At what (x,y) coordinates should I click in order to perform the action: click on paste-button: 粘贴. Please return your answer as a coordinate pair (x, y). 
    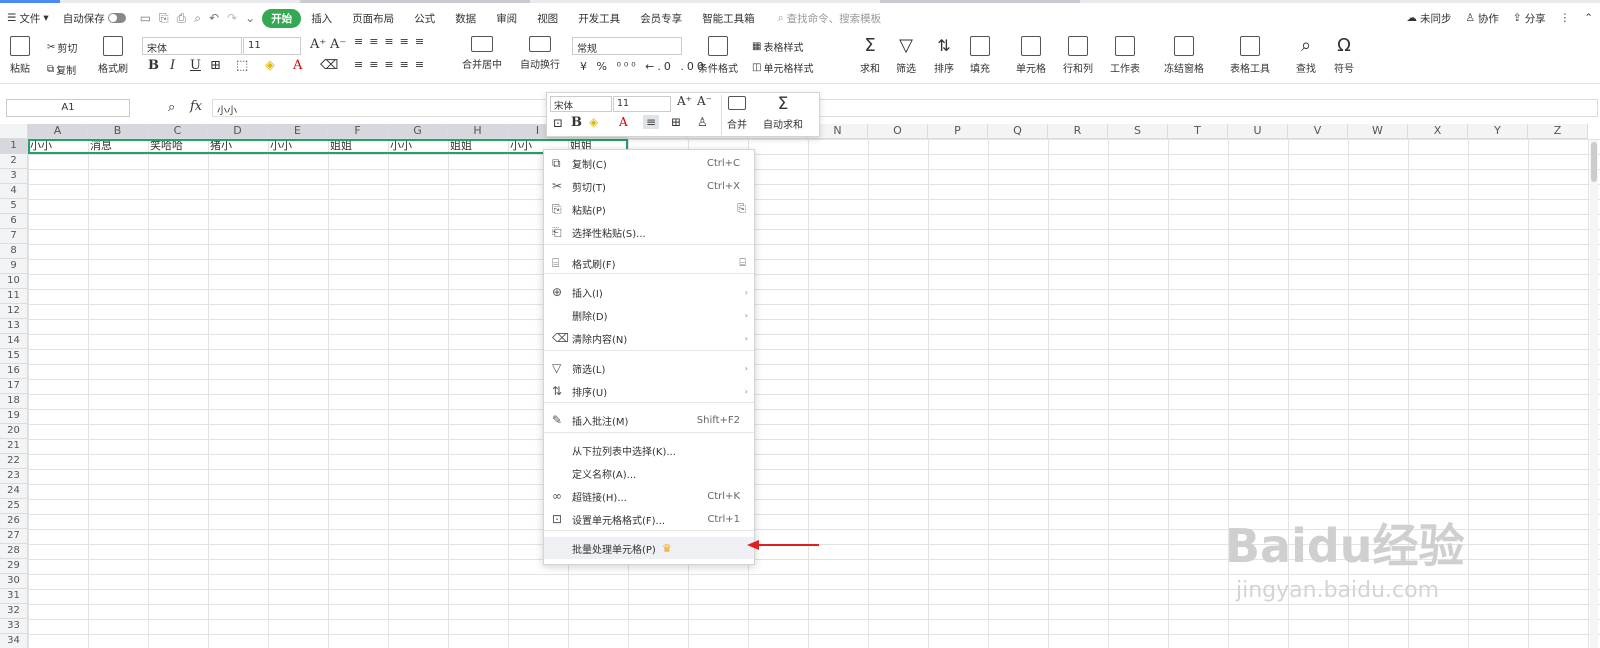
    Looking at the image, I should click on (20, 55).